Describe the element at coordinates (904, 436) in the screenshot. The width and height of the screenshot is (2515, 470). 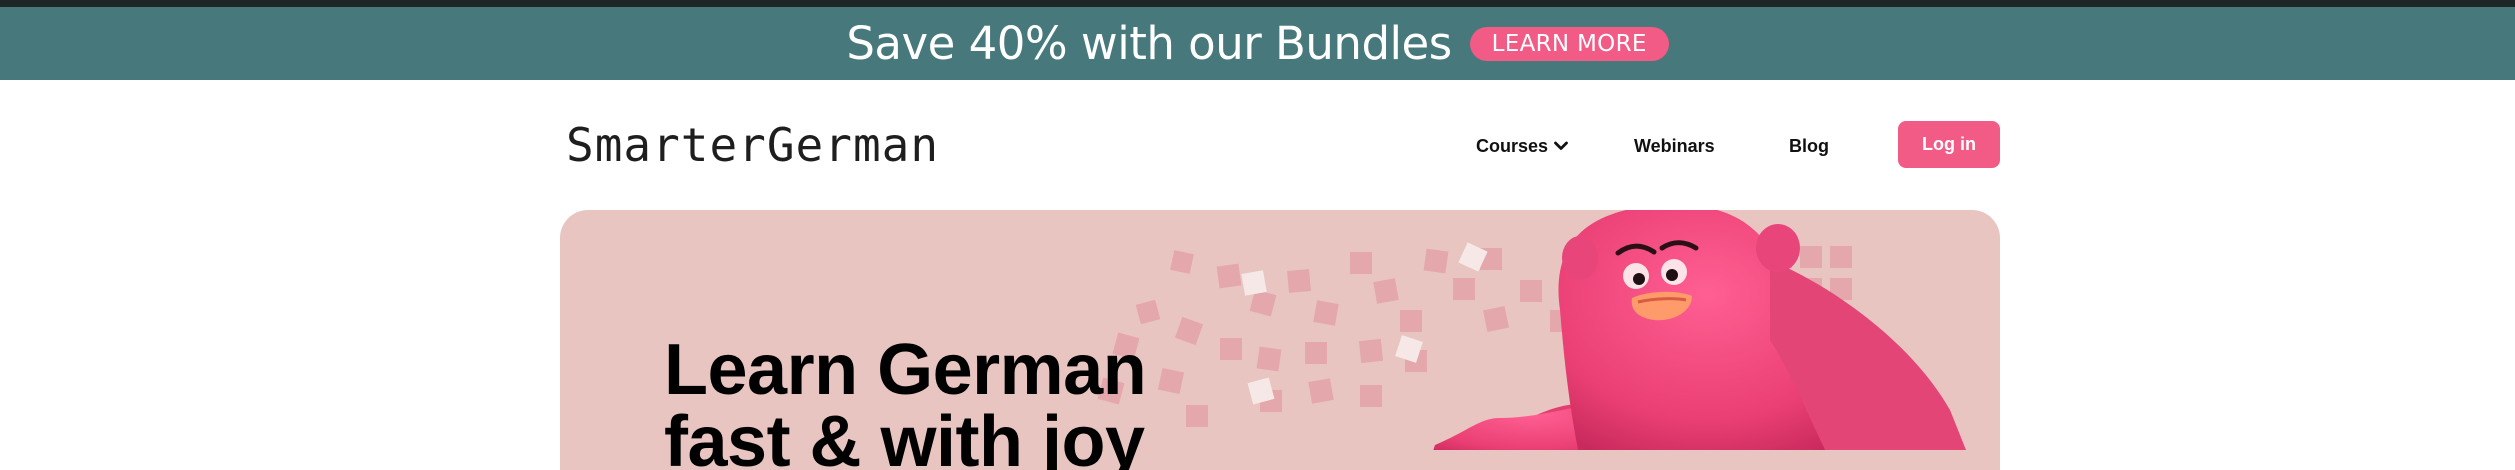
I see `hero-title-line2: fast & with joy` at that location.